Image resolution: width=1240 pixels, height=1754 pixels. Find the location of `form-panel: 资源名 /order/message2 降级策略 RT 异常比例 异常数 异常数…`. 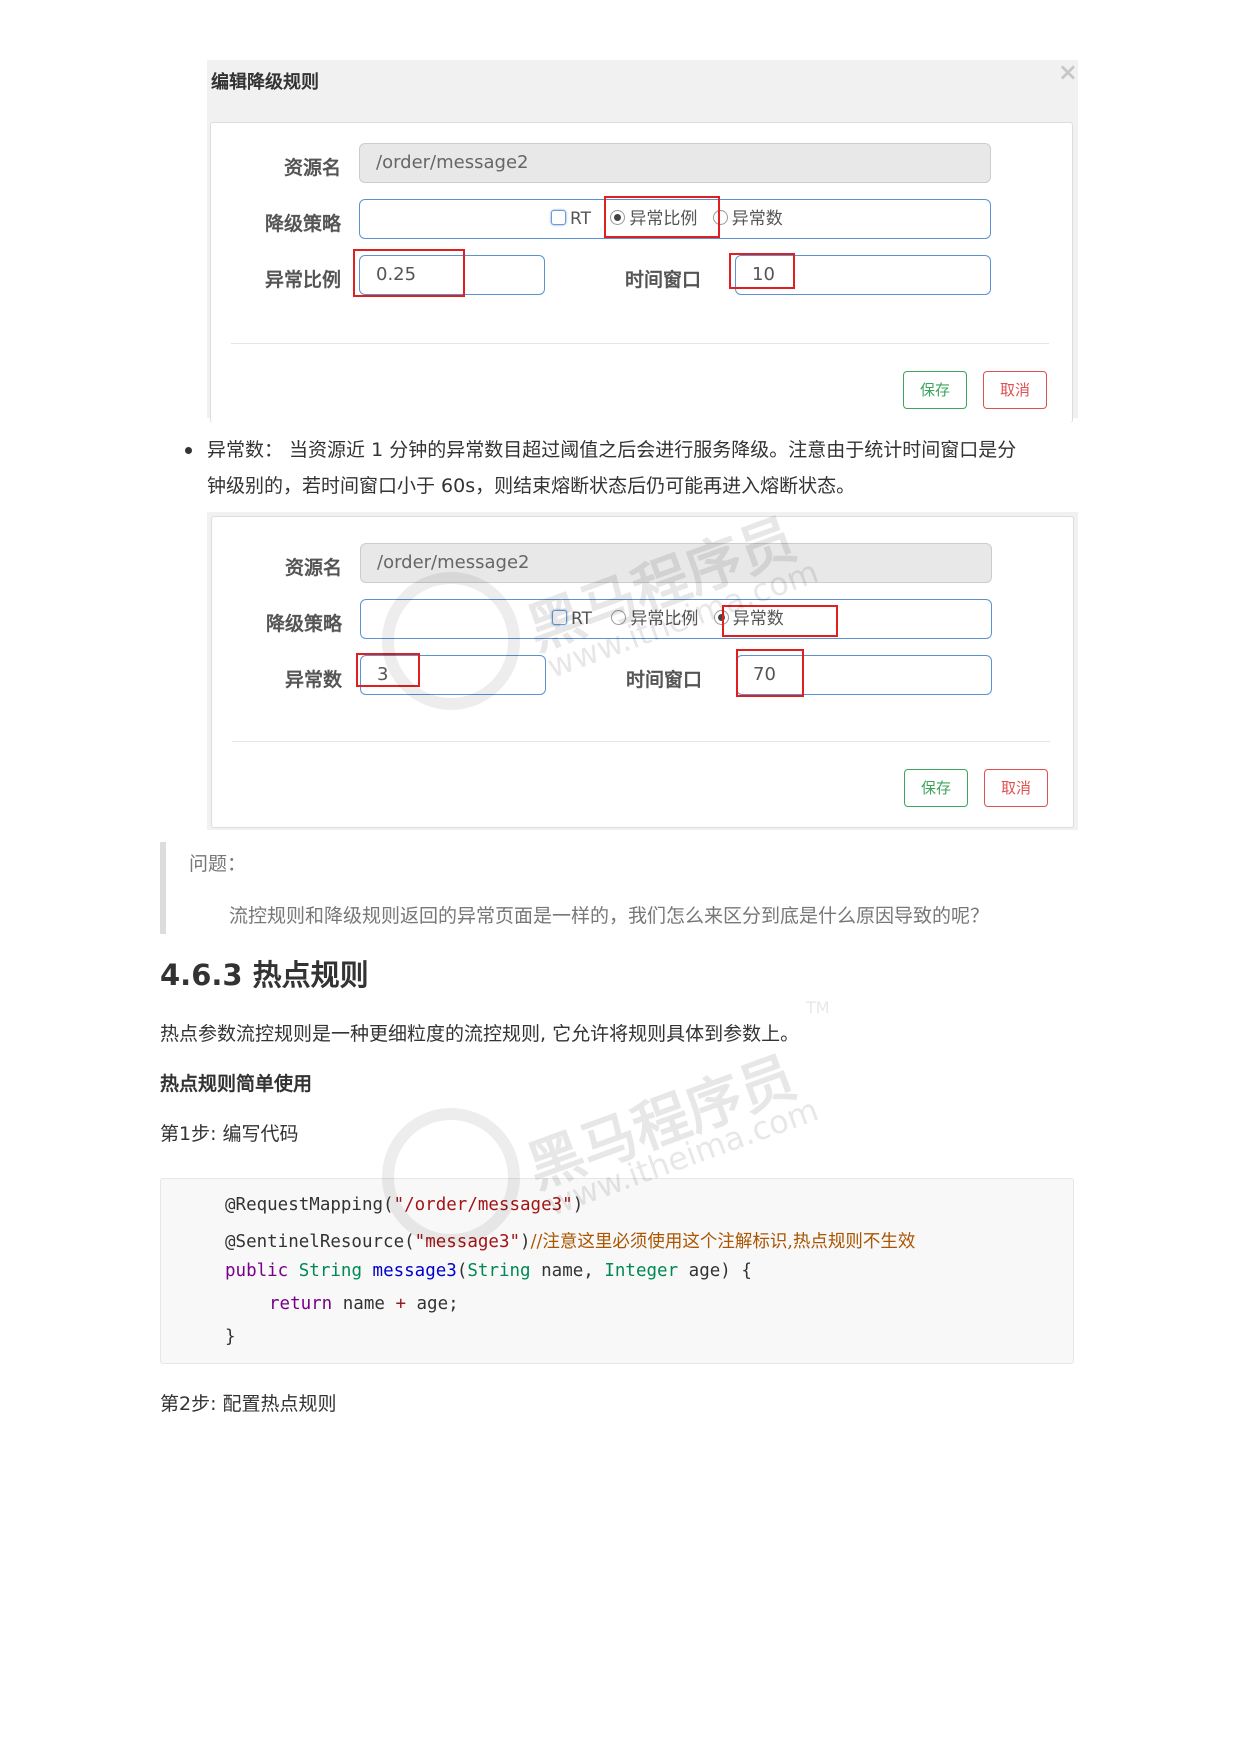

form-panel: 资源名 /order/message2 降级策略 RT 异常比例 异常数 异常数… is located at coordinates (642, 672).